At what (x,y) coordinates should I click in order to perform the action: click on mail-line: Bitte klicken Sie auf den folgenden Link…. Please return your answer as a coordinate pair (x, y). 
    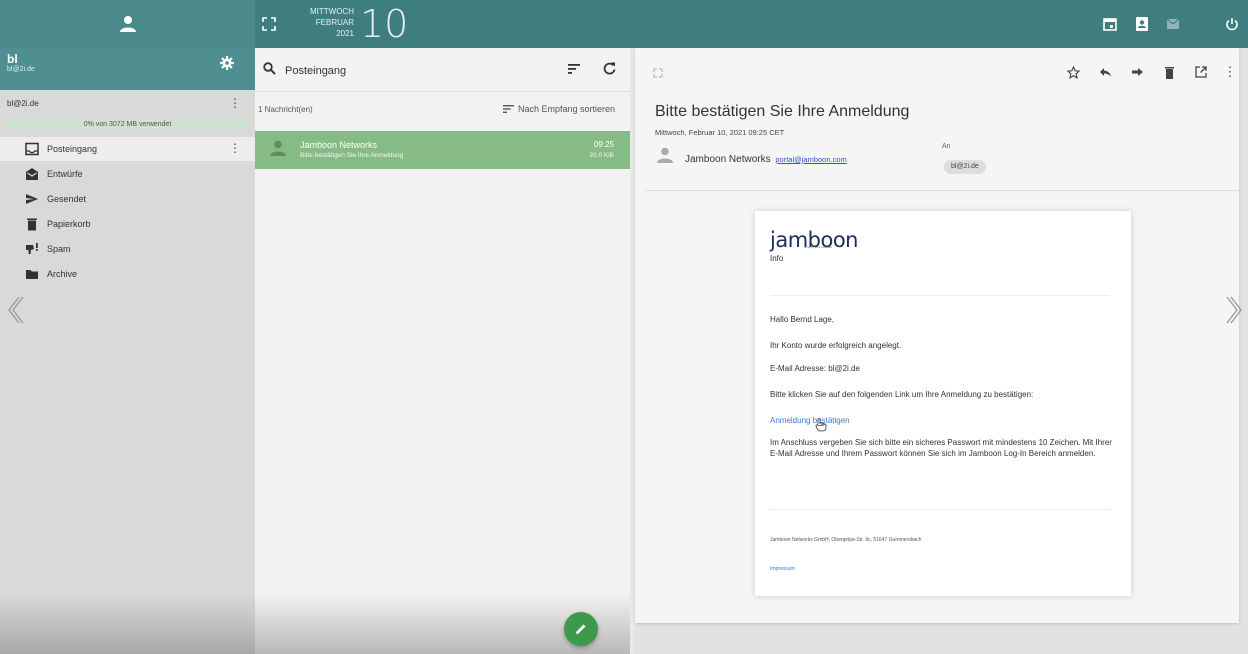
    Looking at the image, I should click on (902, 394).